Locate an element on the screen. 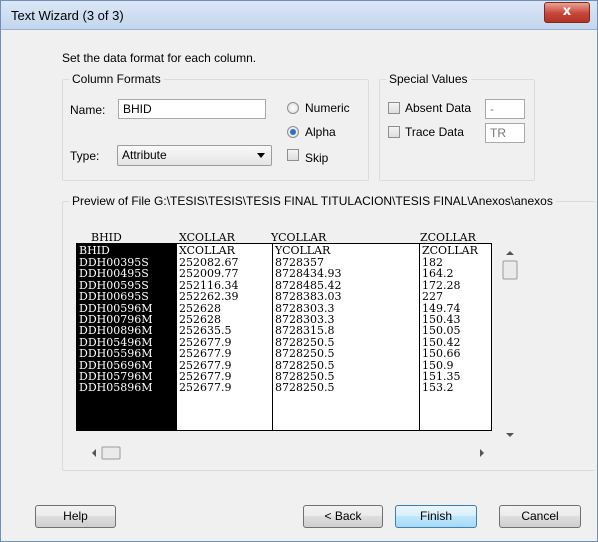 This screenshot has height=542, width=598. type-label: Type: is located at coordinates (85, 156).